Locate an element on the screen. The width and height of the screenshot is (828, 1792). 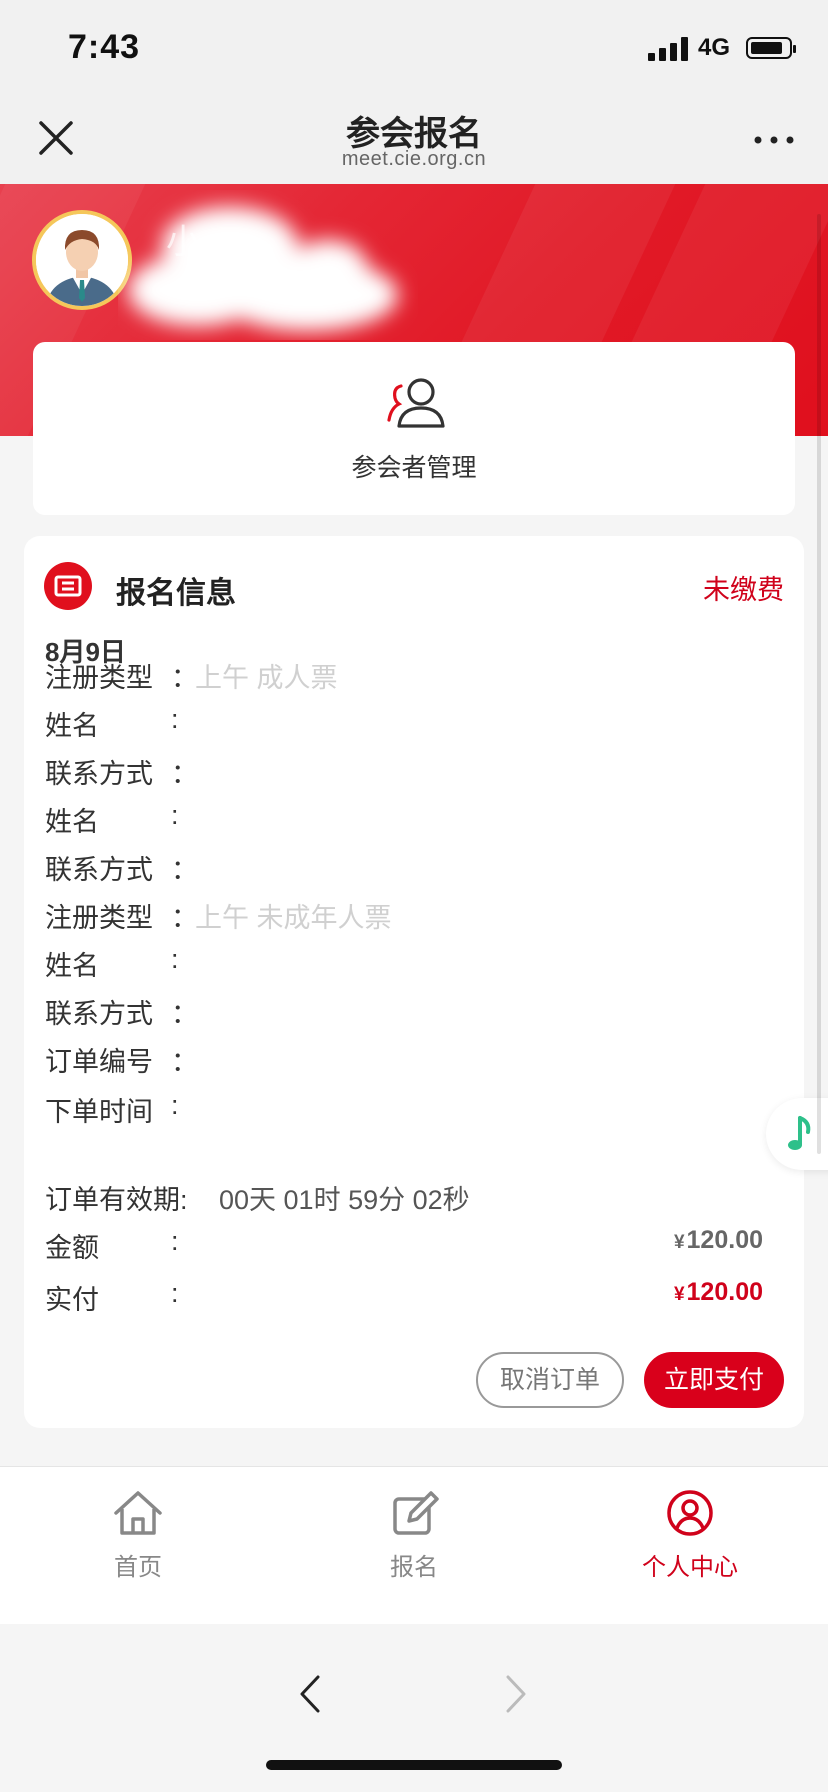
paid-row: 实付 : ¥120.00 is located at coordinates (404, 1296).